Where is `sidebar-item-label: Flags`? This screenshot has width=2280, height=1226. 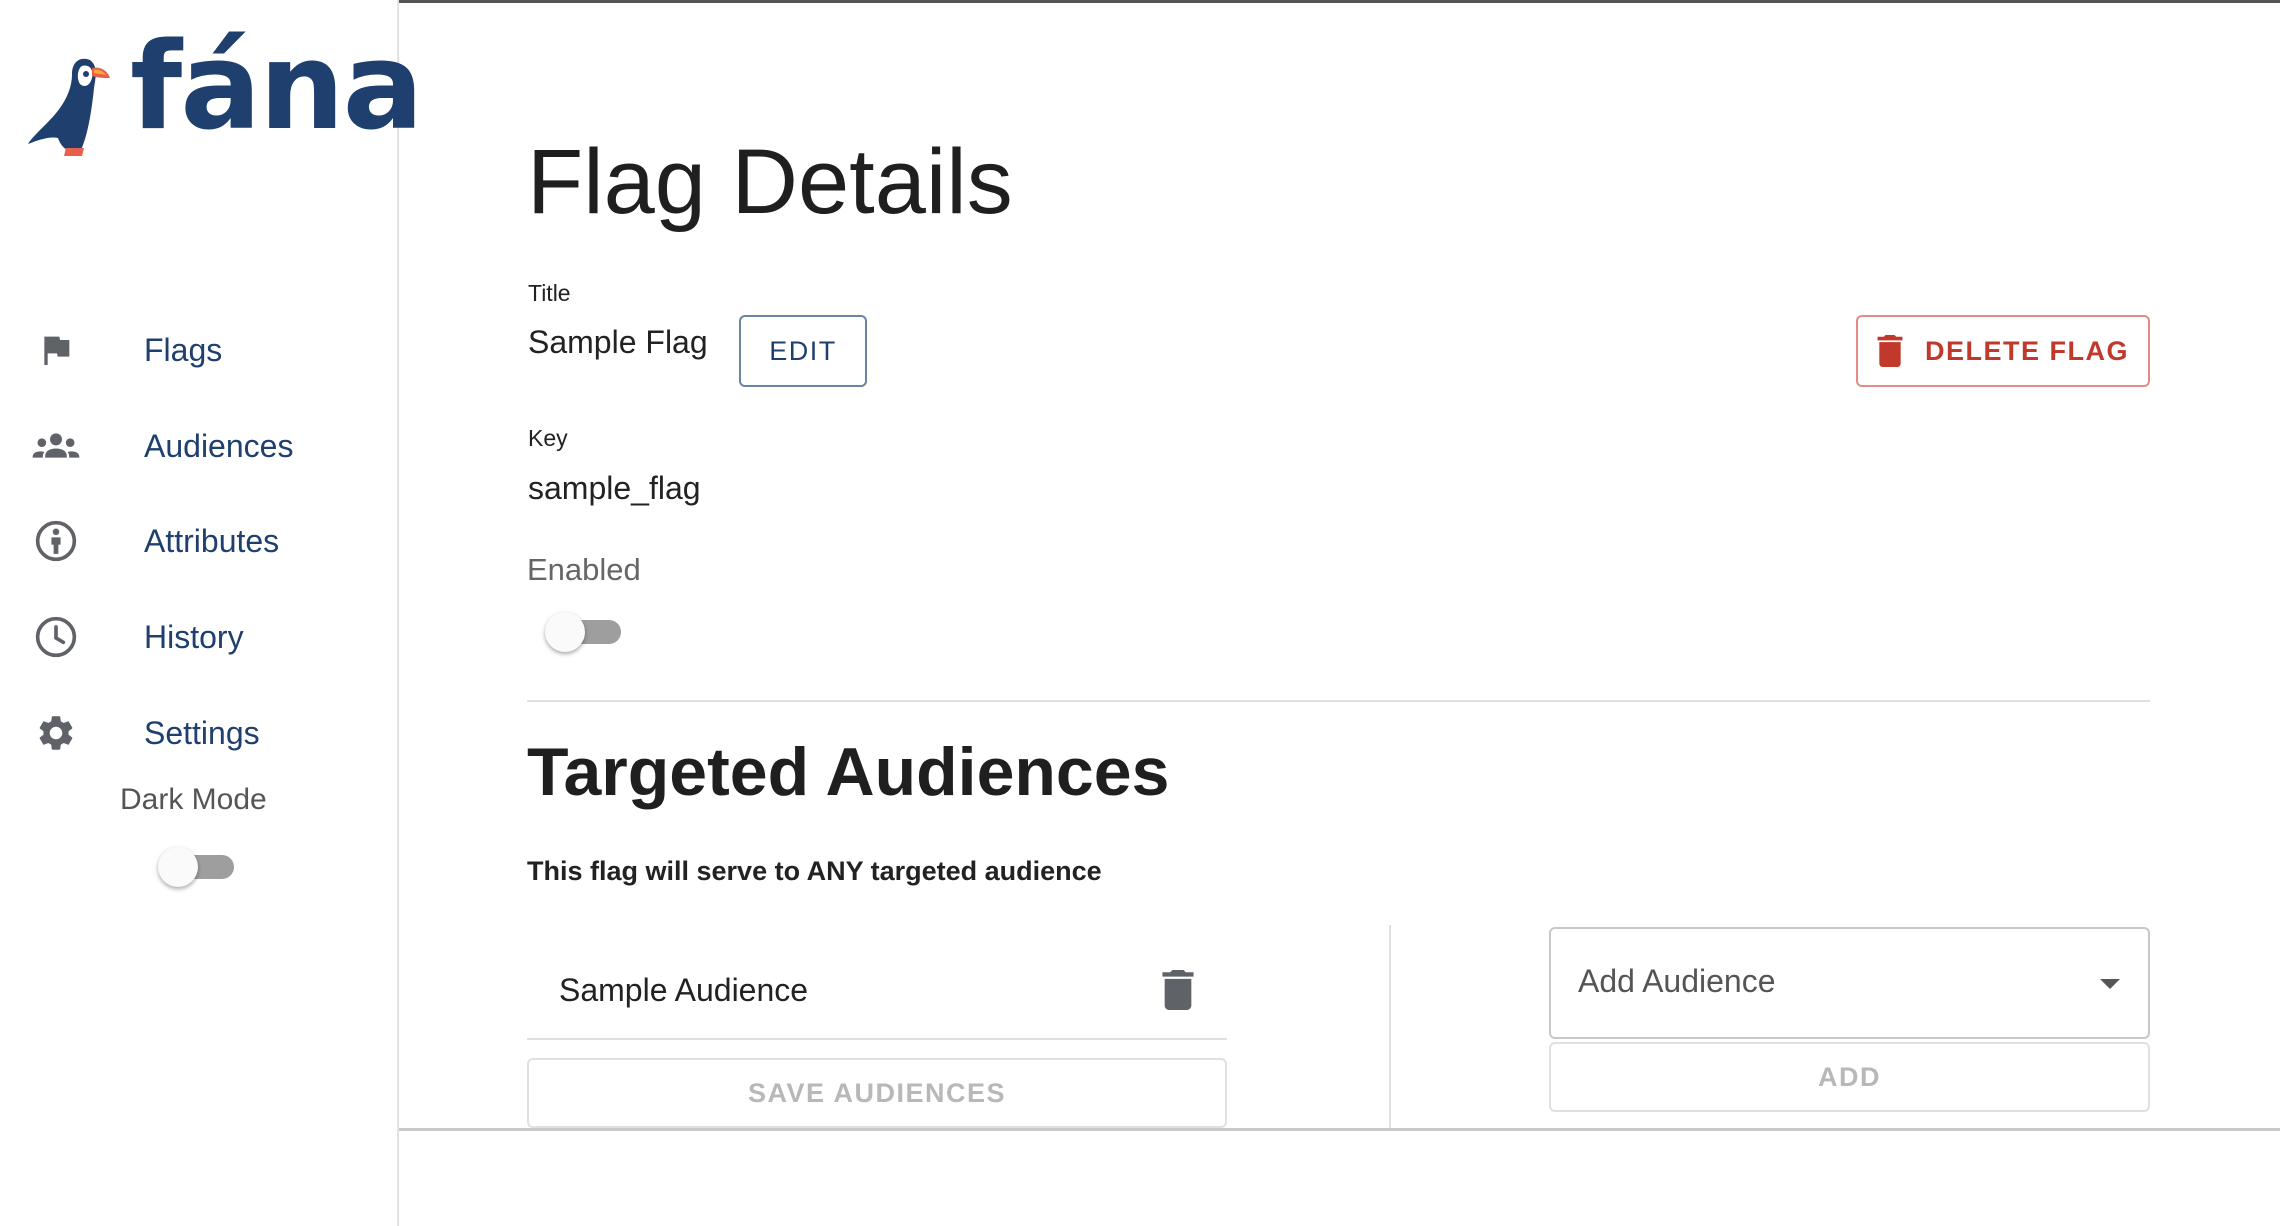
sidebar-item-label: Flags is located at coordinates (183, 349).